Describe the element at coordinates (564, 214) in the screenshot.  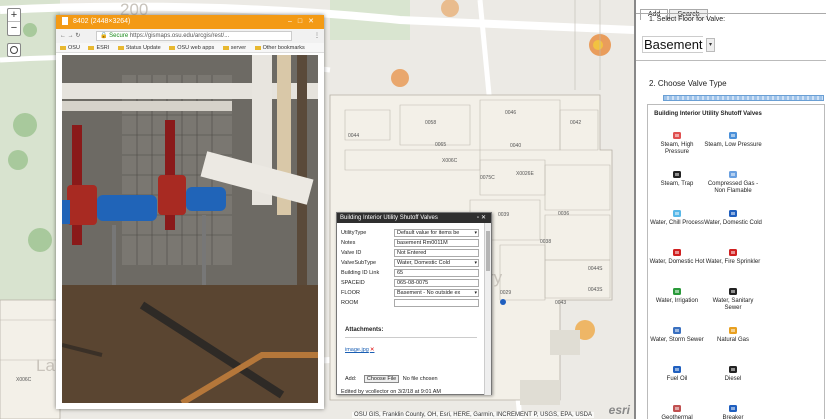
I see `room-label: 0036` at that location.